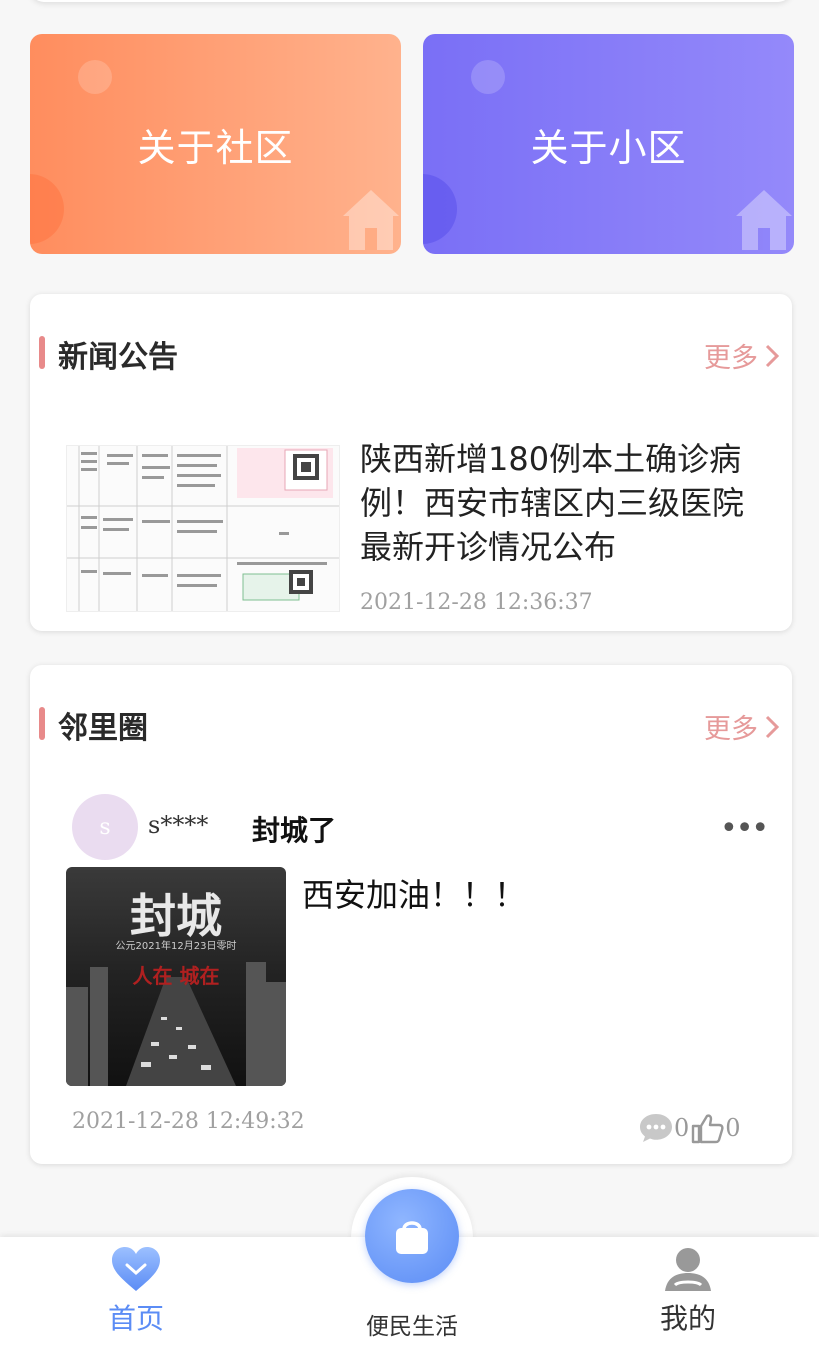  I want to click on circle-section-title: 邻里圈, so click(103, 728).